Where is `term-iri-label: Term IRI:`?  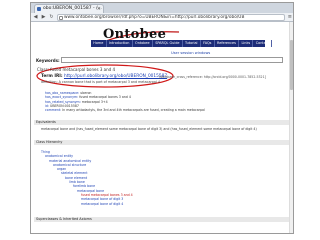 term-iri-label: Term IRI: is located at coordinates (52, 76).